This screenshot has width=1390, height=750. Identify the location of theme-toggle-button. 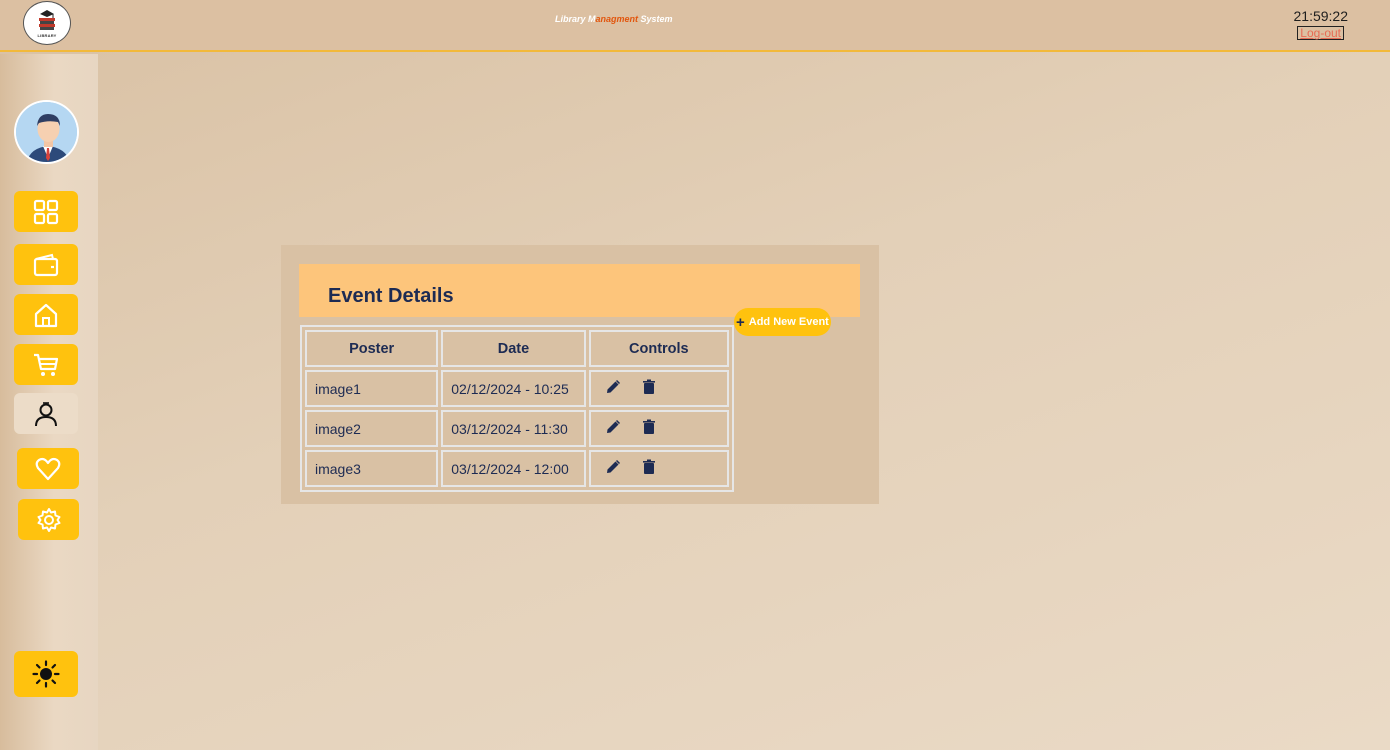
(46, 674).